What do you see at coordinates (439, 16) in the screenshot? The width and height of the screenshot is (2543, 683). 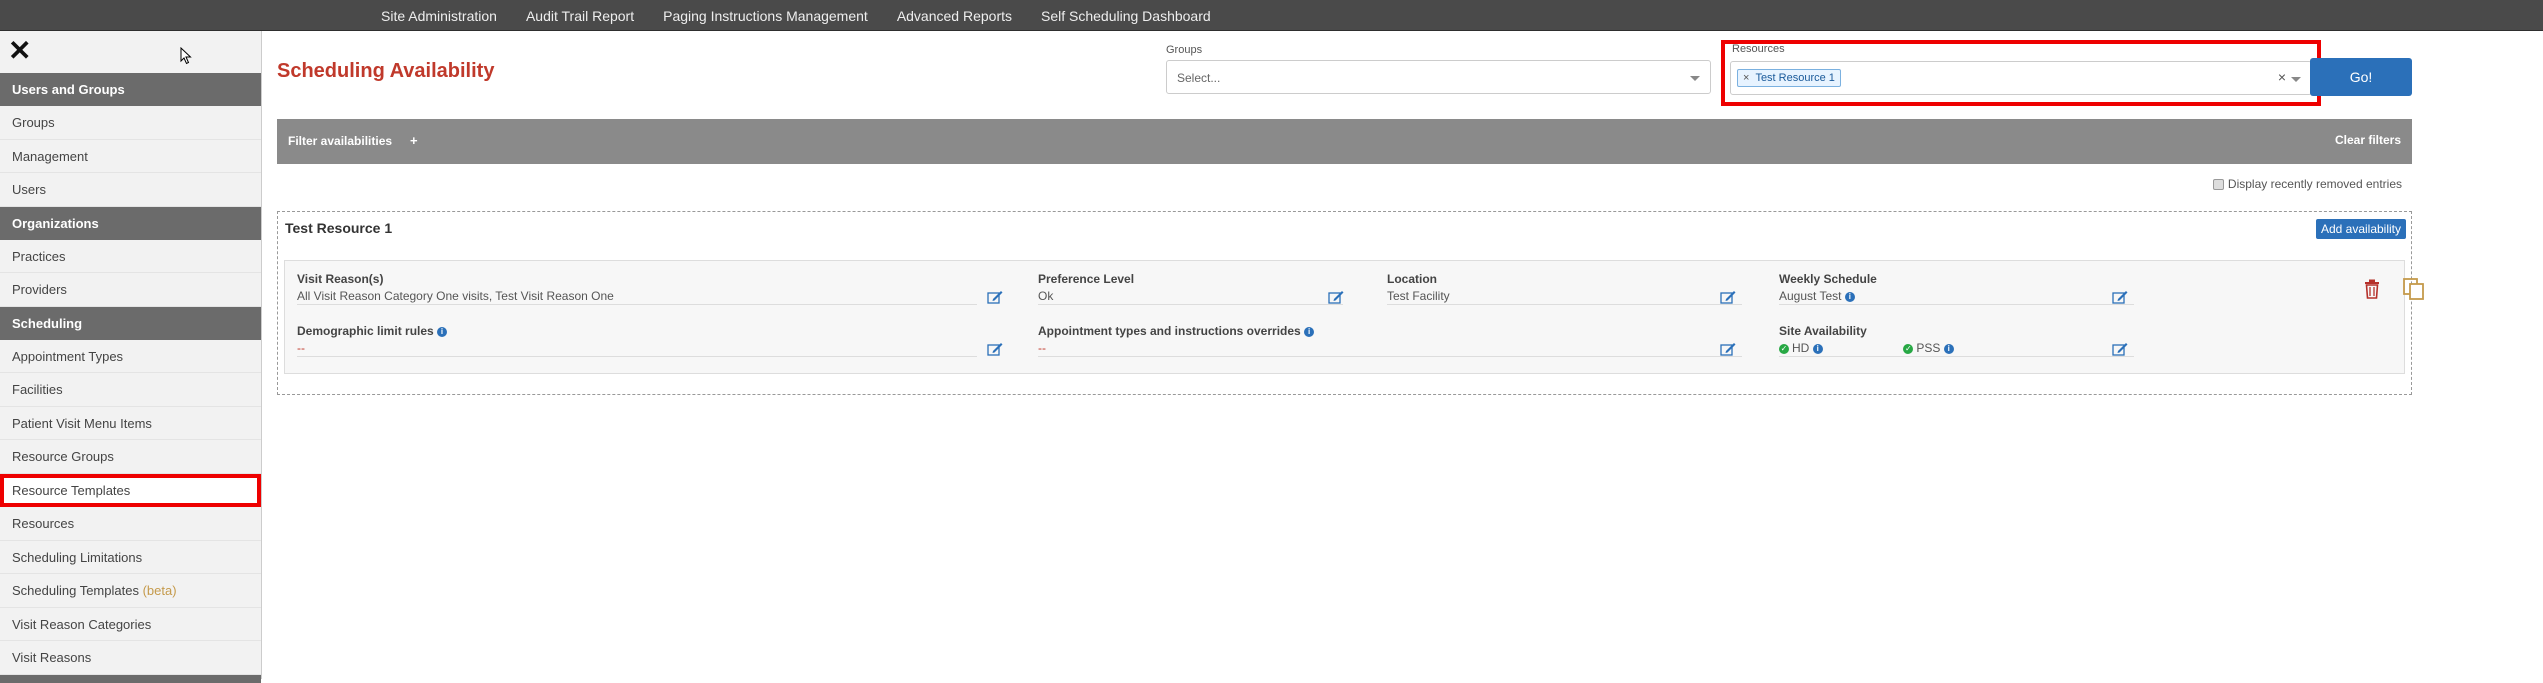 I see `nav-site-administration: Site Administration` at bounding box center [439, 16].